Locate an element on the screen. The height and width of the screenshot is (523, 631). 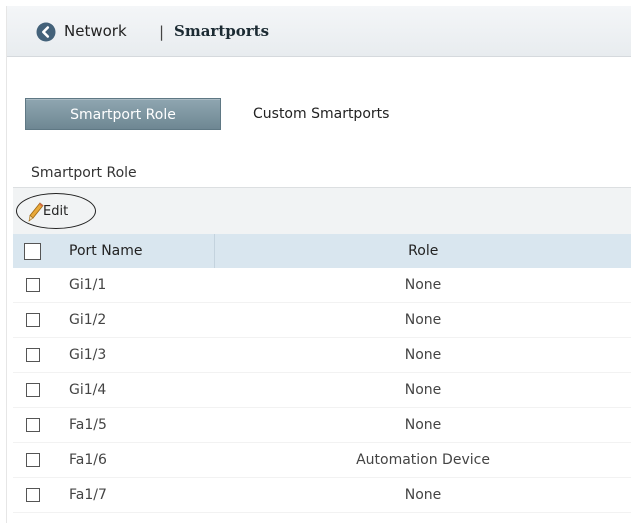
table-row: Gi1/2 None is located at coordinates (322, 320).